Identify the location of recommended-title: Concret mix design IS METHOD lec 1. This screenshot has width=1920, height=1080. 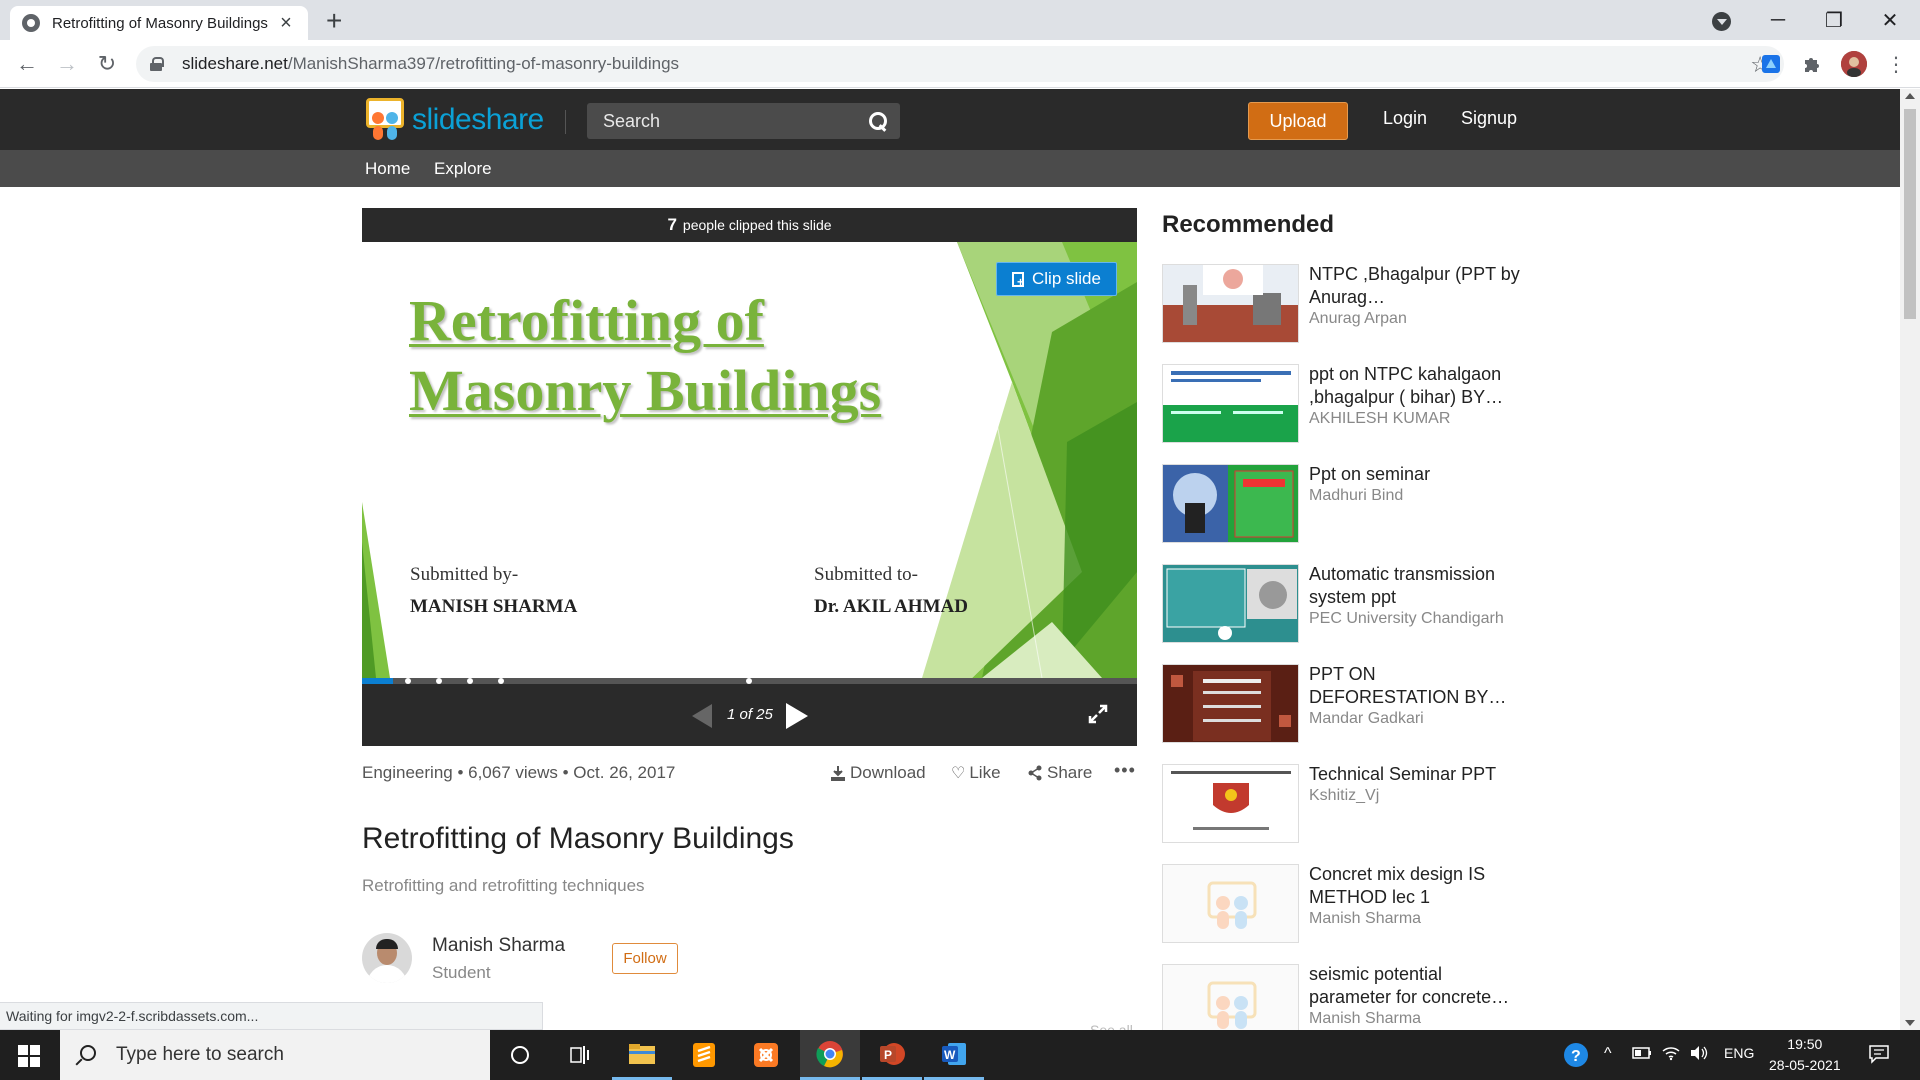
(1416, 886).